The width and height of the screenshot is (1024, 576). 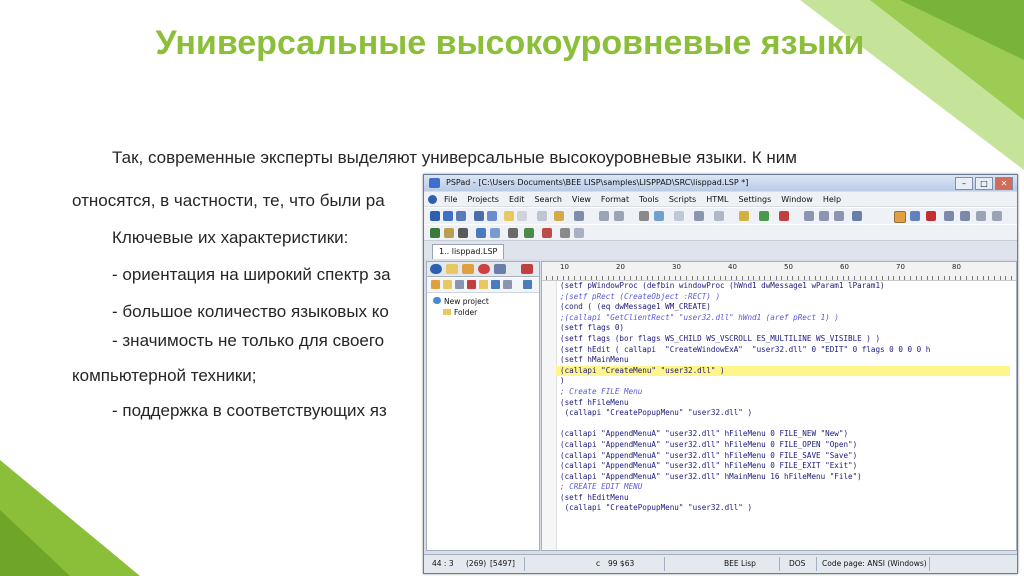 What do you see at coordinates (824, 216) in the screenshot?
I see `indent-icon` at bounding box center [824, 216].